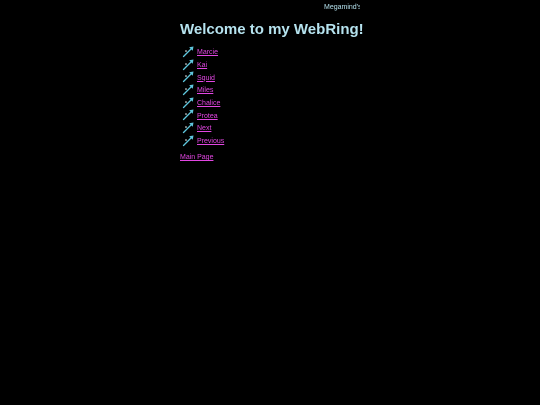  What do you see at coordinates (204, 129) in the screenshot?
I see `next-link: Next` at bounding box center [204, 129].